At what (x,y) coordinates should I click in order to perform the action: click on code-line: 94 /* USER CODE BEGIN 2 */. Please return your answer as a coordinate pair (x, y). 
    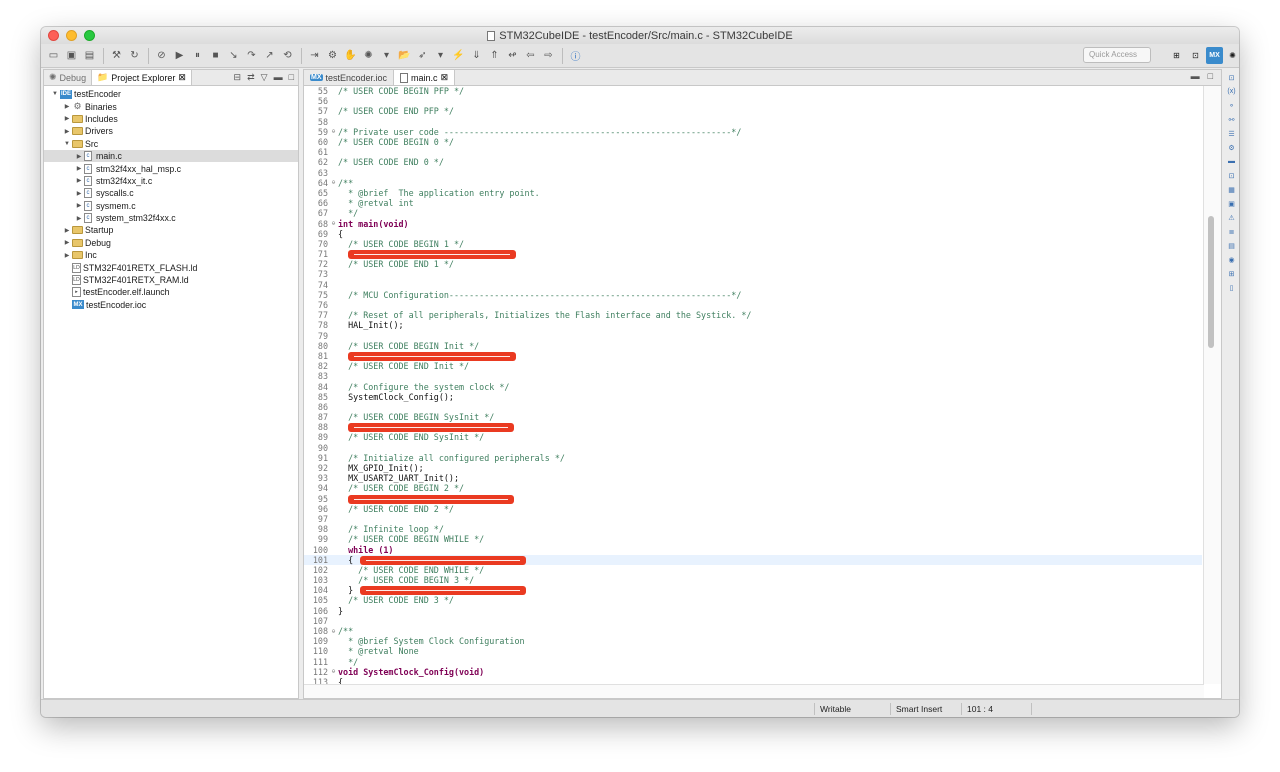
    Looking at the image, I should click on (753, 488).